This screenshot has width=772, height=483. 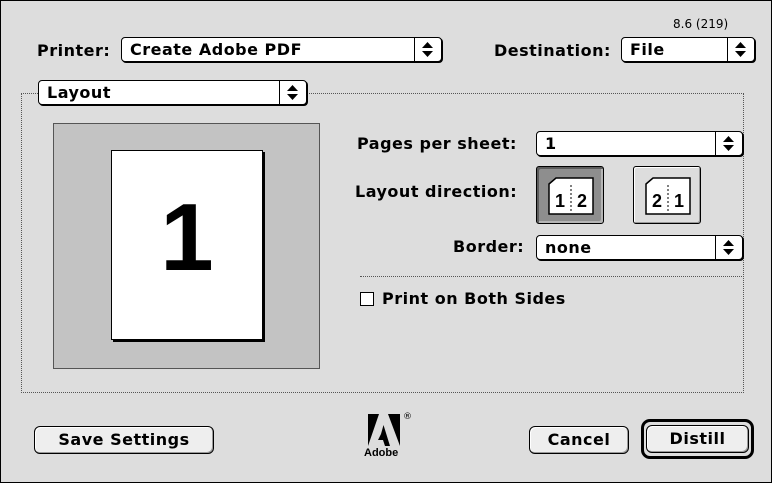 I want to click on printer-label: Printer:, so click(x=74, y=50).